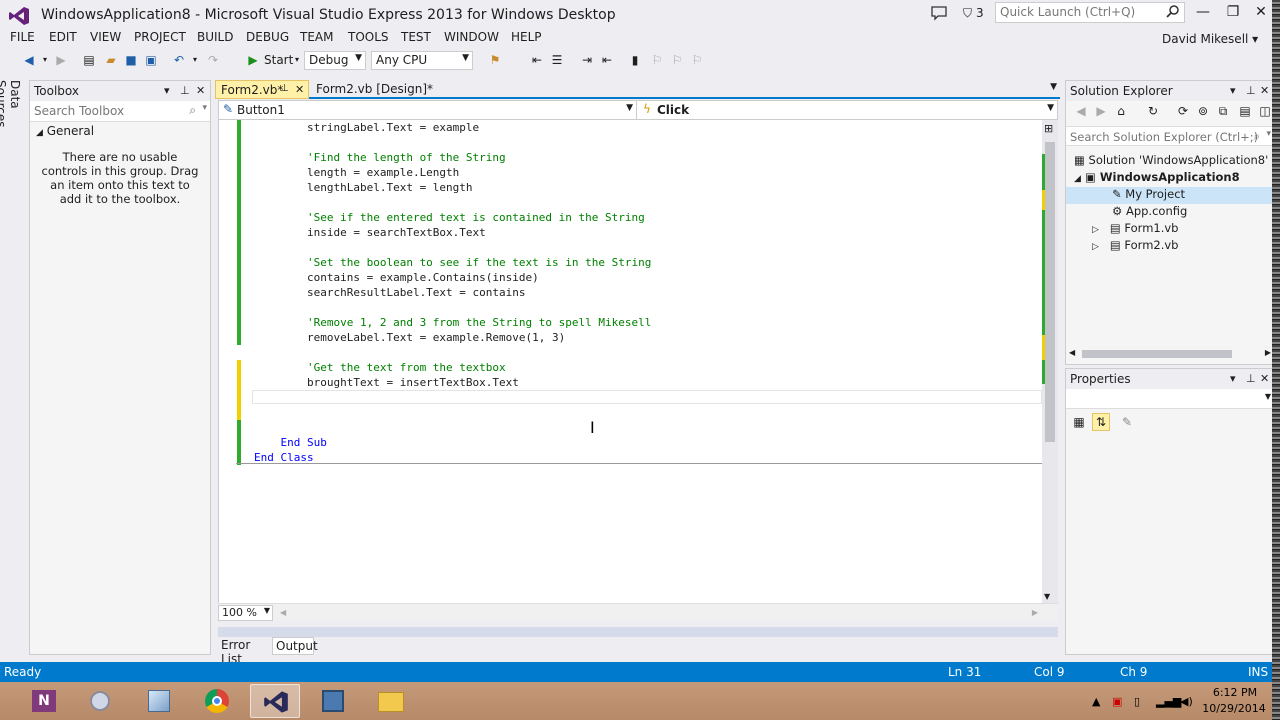 The height and width of the screenshot is (720, 1280). What do you see at coordinates (45, 60) in the screenshot?
I see `back-dropdown-icon: ▾` at bounding box center [45, 60].